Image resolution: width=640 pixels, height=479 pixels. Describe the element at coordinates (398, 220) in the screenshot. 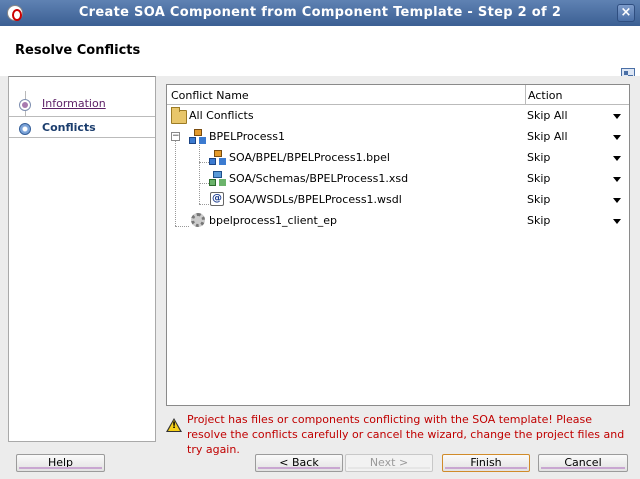

I see `table-row: bpelprocess1_client_ep Skip` at that location.